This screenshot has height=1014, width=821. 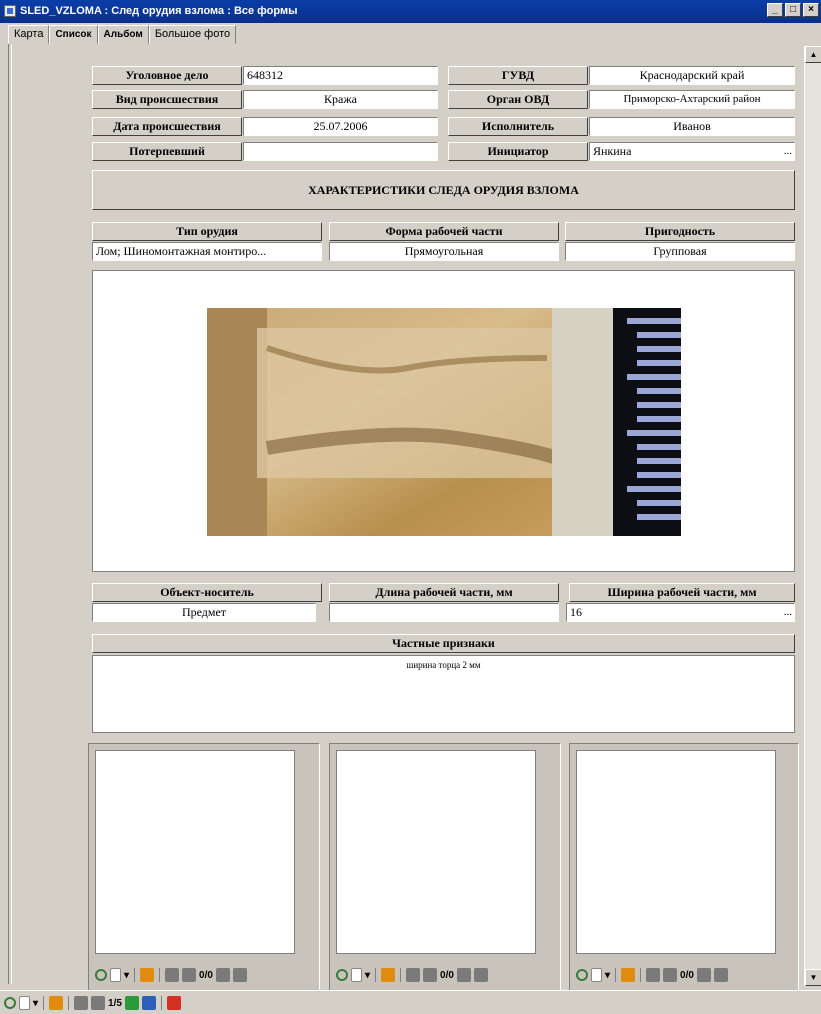 I want to click on tab-spisok: Список, so click(x=73, y=34).